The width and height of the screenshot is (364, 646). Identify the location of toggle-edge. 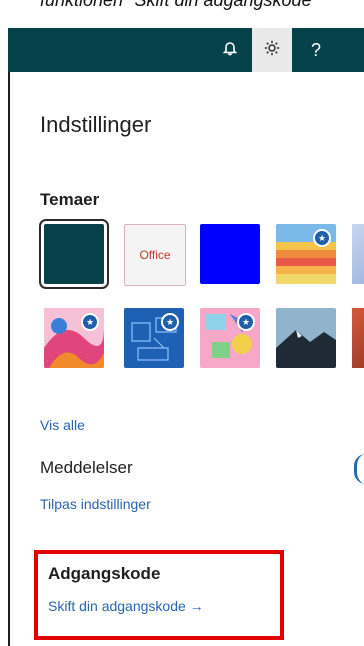
(359, 469).